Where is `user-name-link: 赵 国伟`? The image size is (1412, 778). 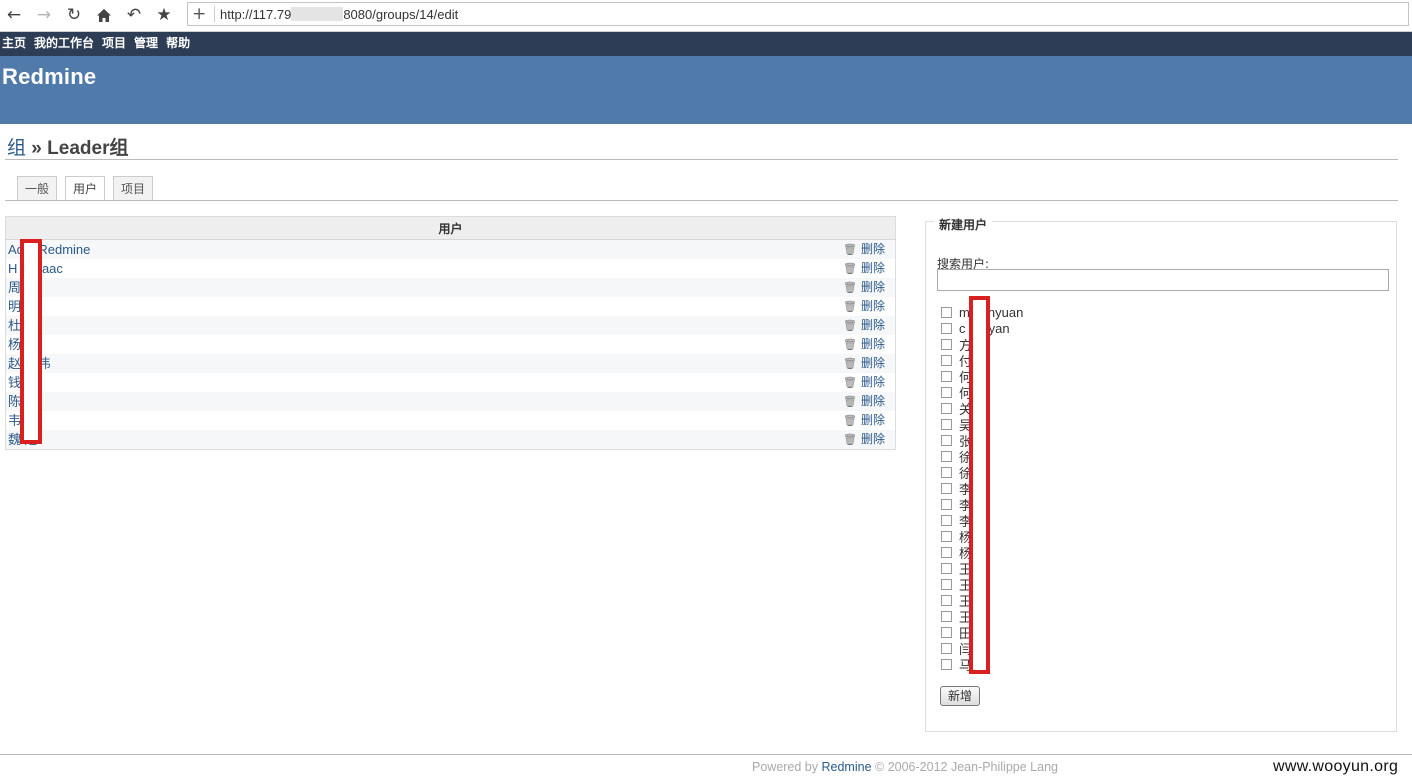 user-name-link: 赵 国伟 is located at coordinates (414, 363).